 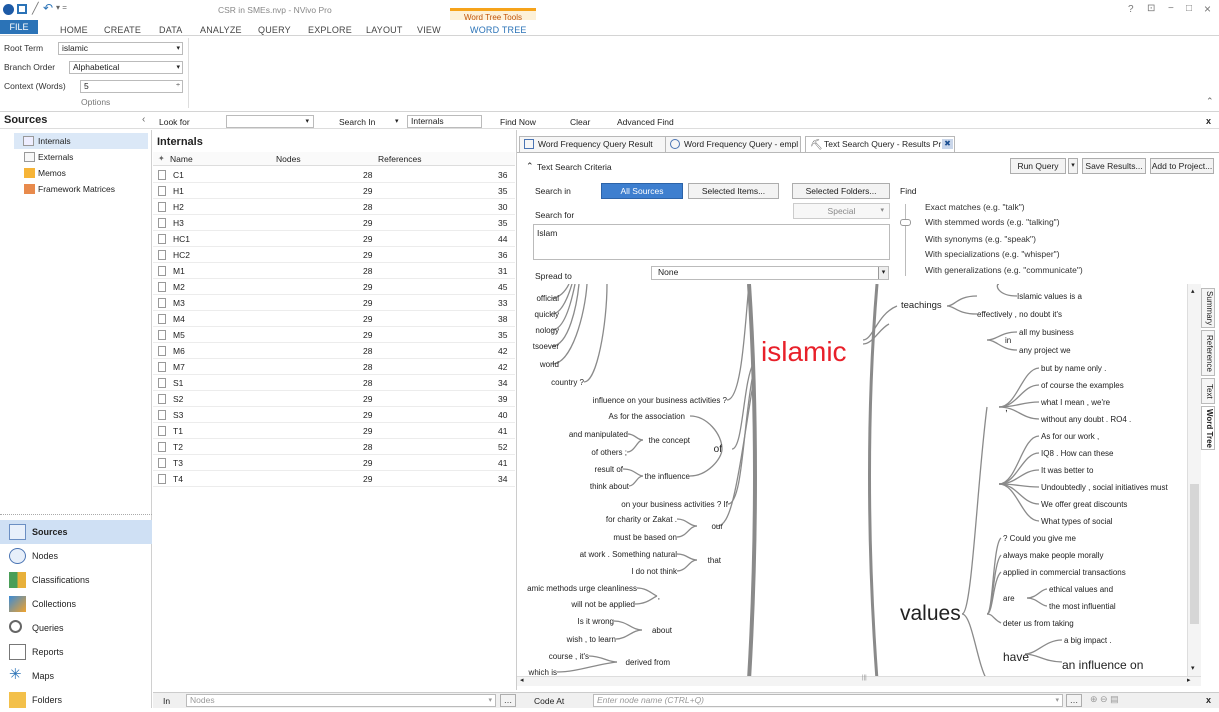 I want to click on word-tree-right-phrase: all my business, so click(x=1046, y=332).